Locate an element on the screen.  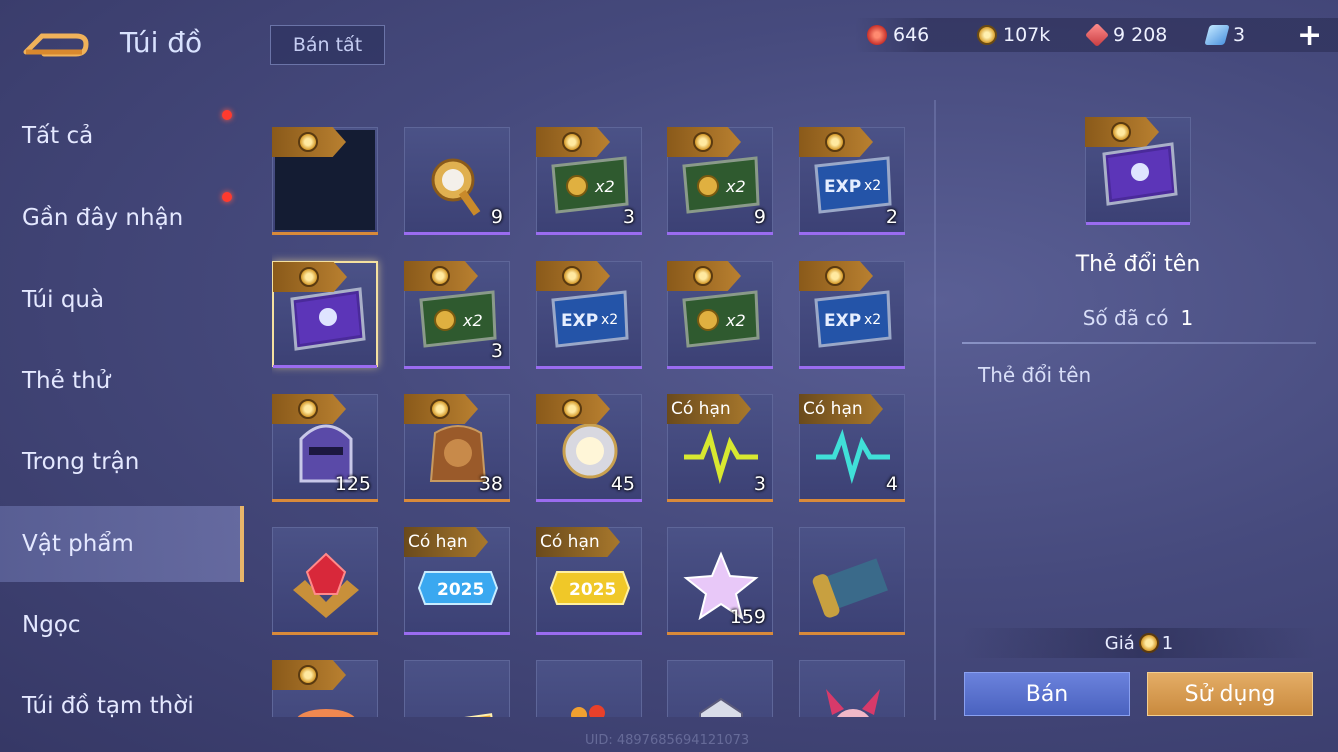
svg-text: 2025 is located at coordinates (460, 590).